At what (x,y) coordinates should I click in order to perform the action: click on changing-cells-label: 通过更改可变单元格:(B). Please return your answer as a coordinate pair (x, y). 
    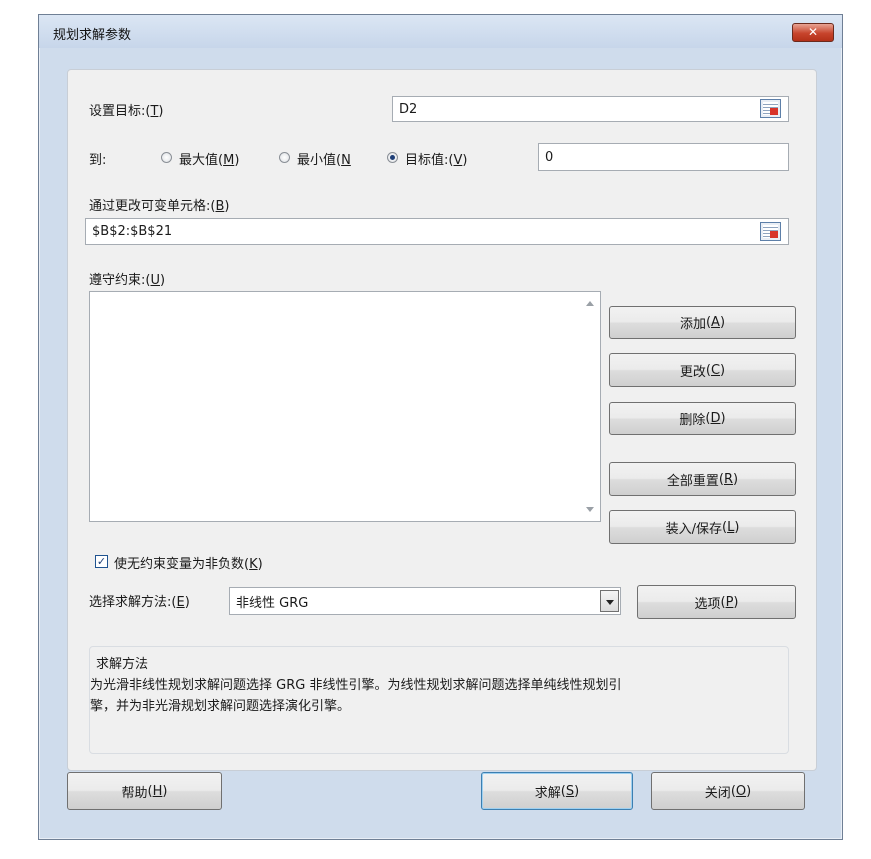
    Looking at the image, I should click on (159, 206).